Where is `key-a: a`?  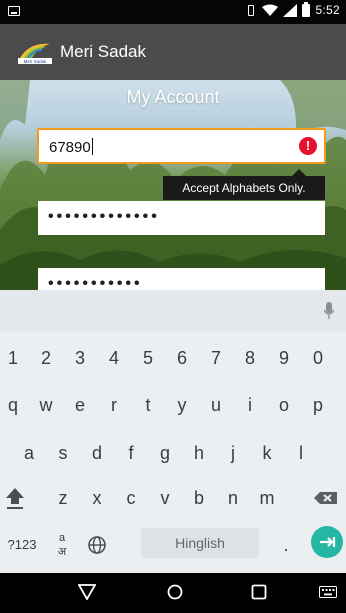 key-a: a is located at coordinates (29, 453).